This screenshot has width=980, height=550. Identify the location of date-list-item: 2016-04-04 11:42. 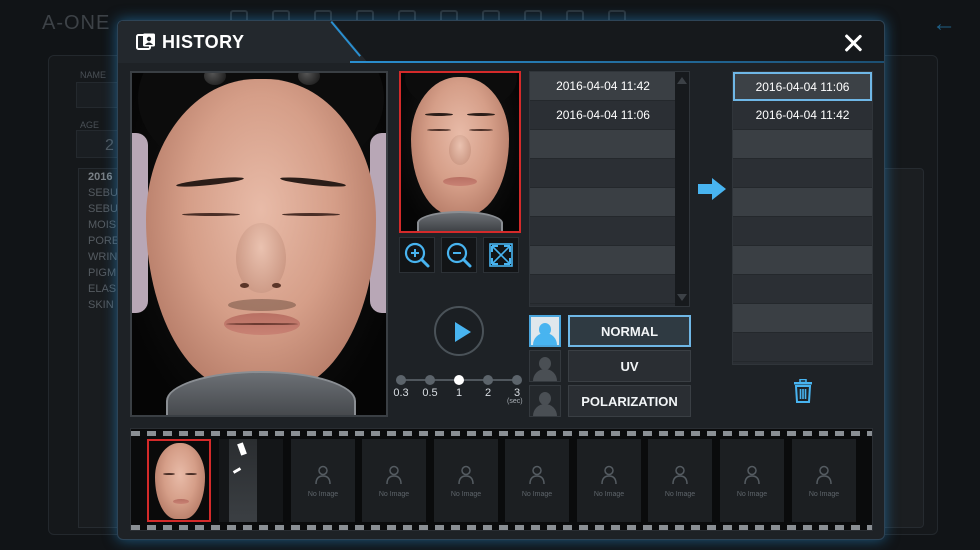
(603, 86).